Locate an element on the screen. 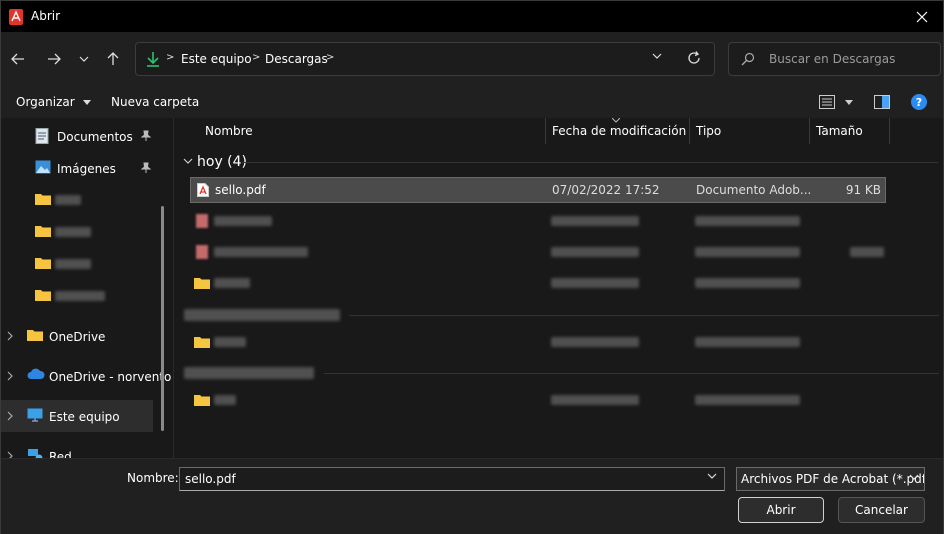 The image size is (944, 534). sidebar-item-label: OneDrive - norvento is located at coordinates (110, 377).